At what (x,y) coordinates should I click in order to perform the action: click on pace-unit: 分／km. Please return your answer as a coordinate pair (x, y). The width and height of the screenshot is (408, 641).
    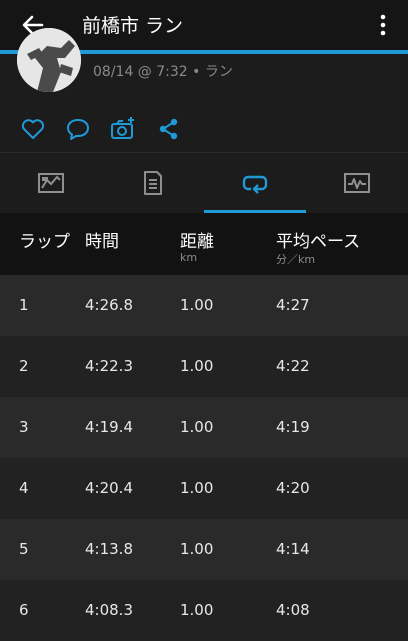
    Looking at the image, I should click on (296, 259).